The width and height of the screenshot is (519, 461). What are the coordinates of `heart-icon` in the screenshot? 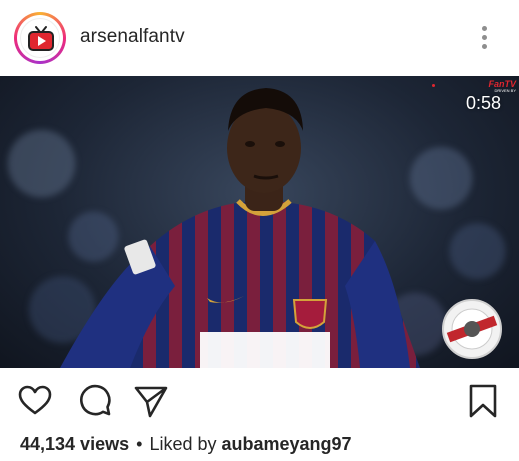 It's located at (35, 401).